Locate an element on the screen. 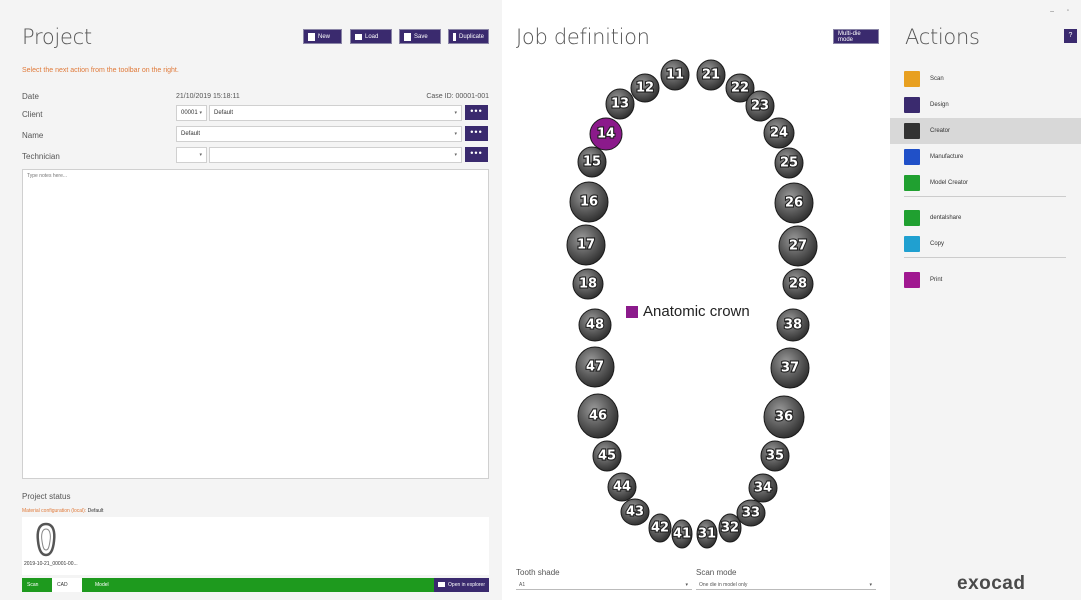 The height and width of the screenshot is (600, 1081). tooth-shade-value: A1 is located at coordinates (522, 585).